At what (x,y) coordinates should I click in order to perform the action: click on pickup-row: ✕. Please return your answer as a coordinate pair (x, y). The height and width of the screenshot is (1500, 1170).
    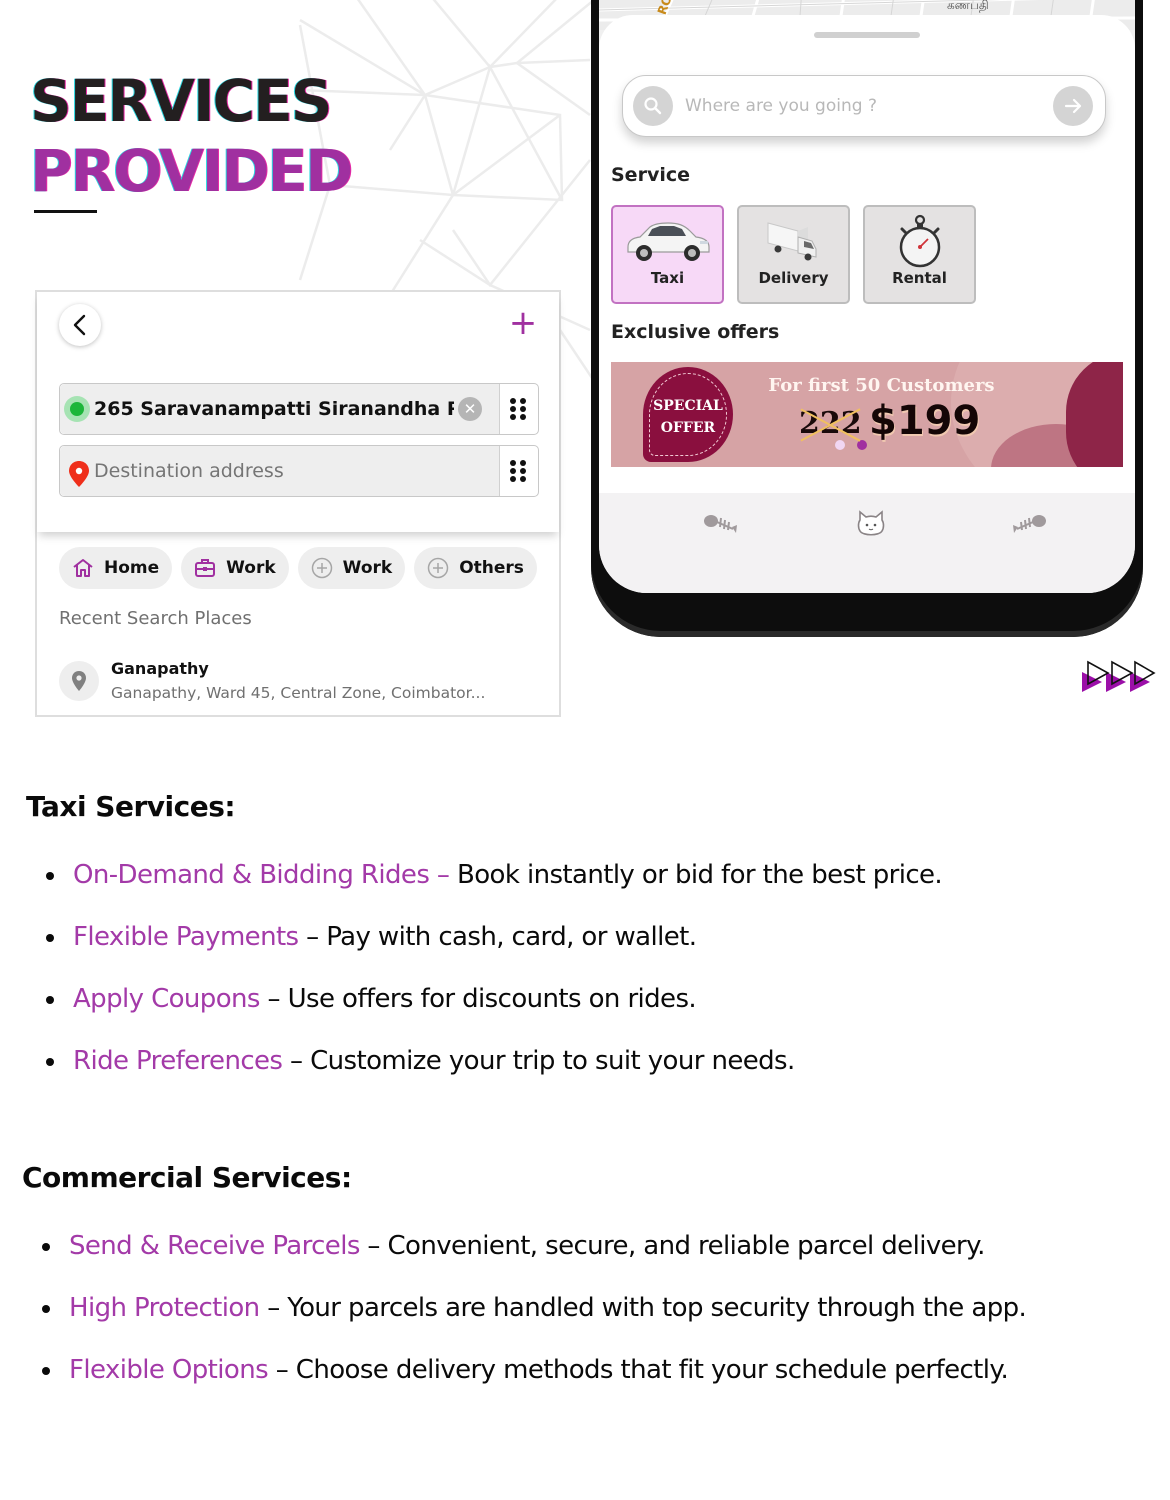
    Looking at the image, I should click on (299, 409).